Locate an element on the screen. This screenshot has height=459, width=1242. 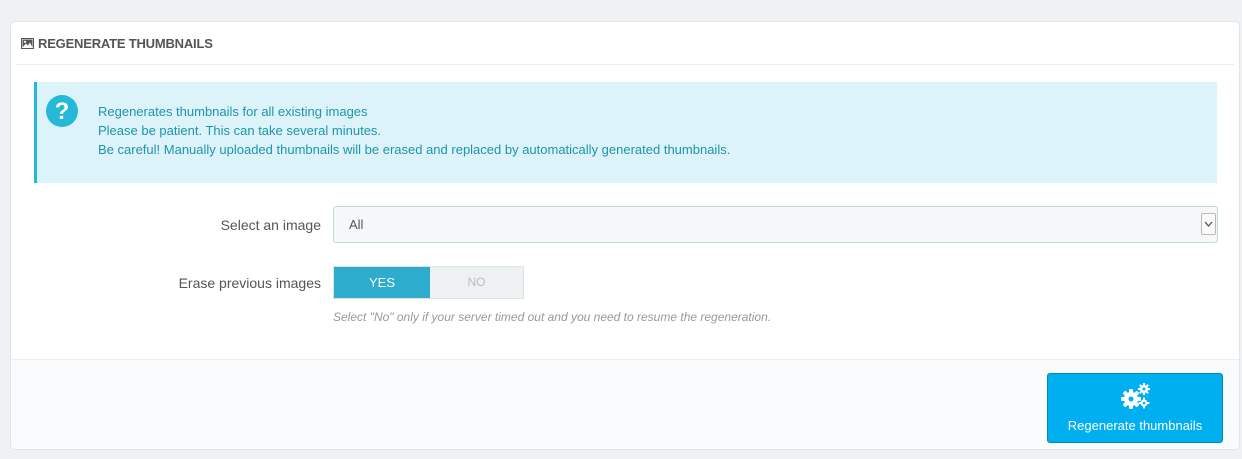
toggle-no-option: NO is located at coordinates (476, 282).